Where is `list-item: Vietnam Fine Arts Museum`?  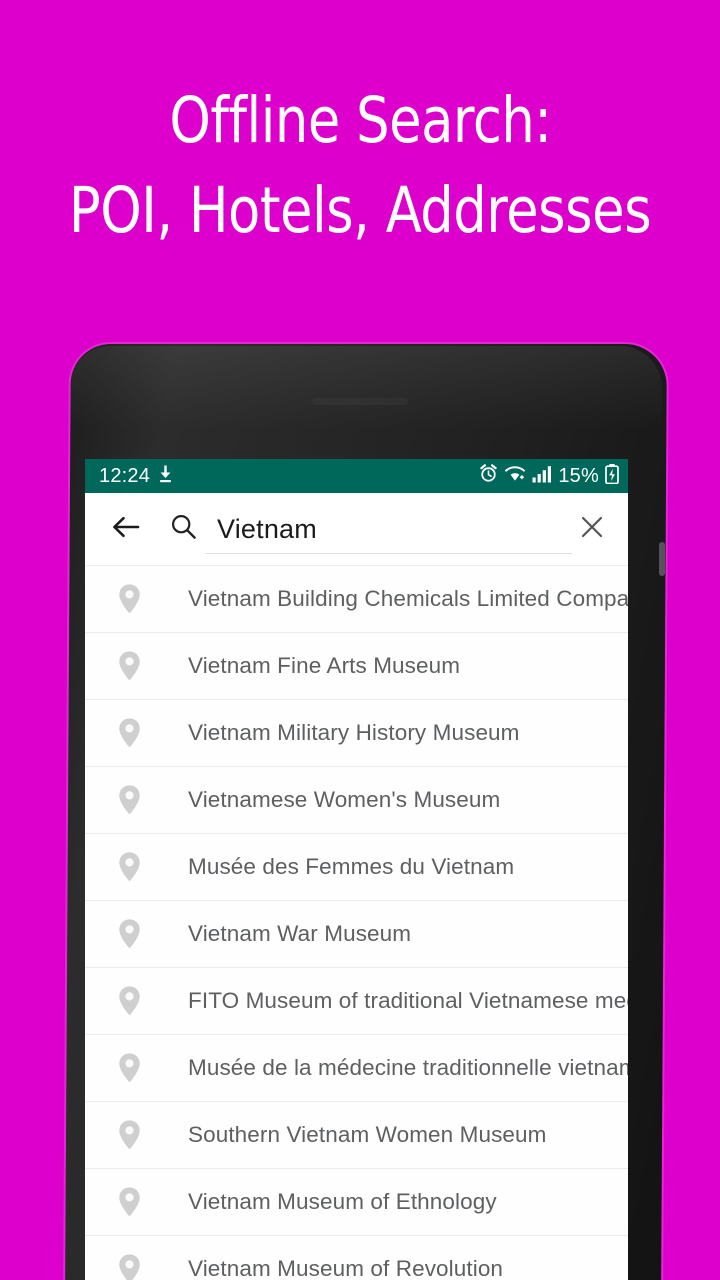 list-item: Vietnam Fine Arts Museum is located at coordinates (356, 665).